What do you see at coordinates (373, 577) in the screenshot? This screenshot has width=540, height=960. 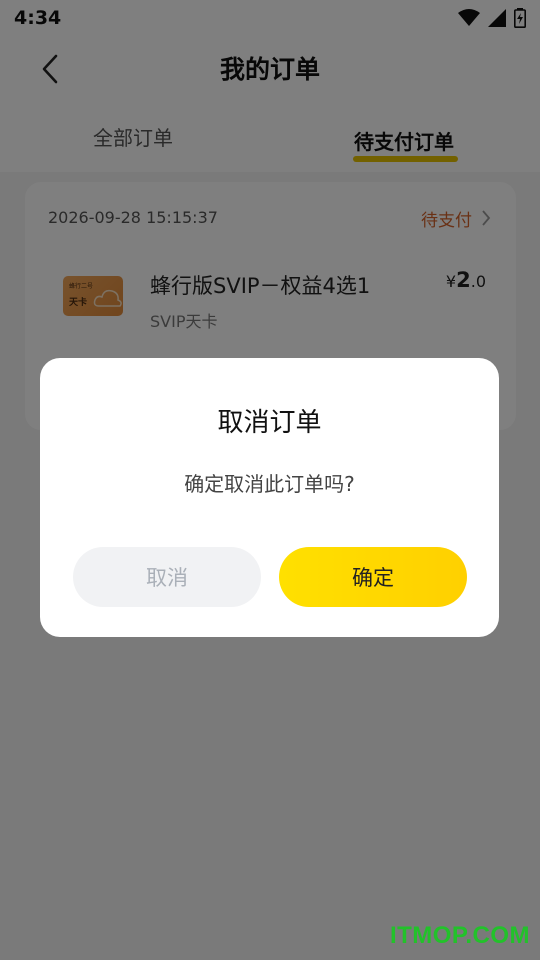 I see `confirm-button: 确定` at bounding box center [373, 577].